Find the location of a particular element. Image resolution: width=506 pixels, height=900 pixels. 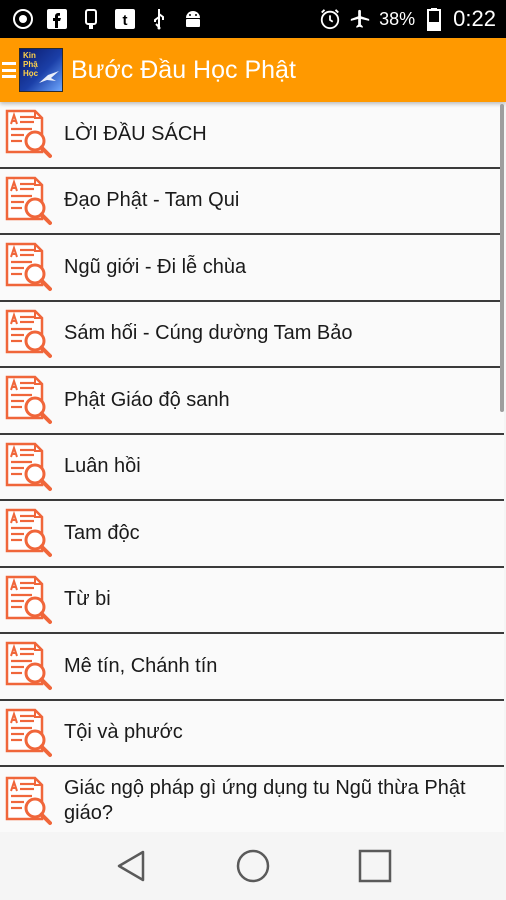

airplane-mode-icon is located at coordinates (360, 19).